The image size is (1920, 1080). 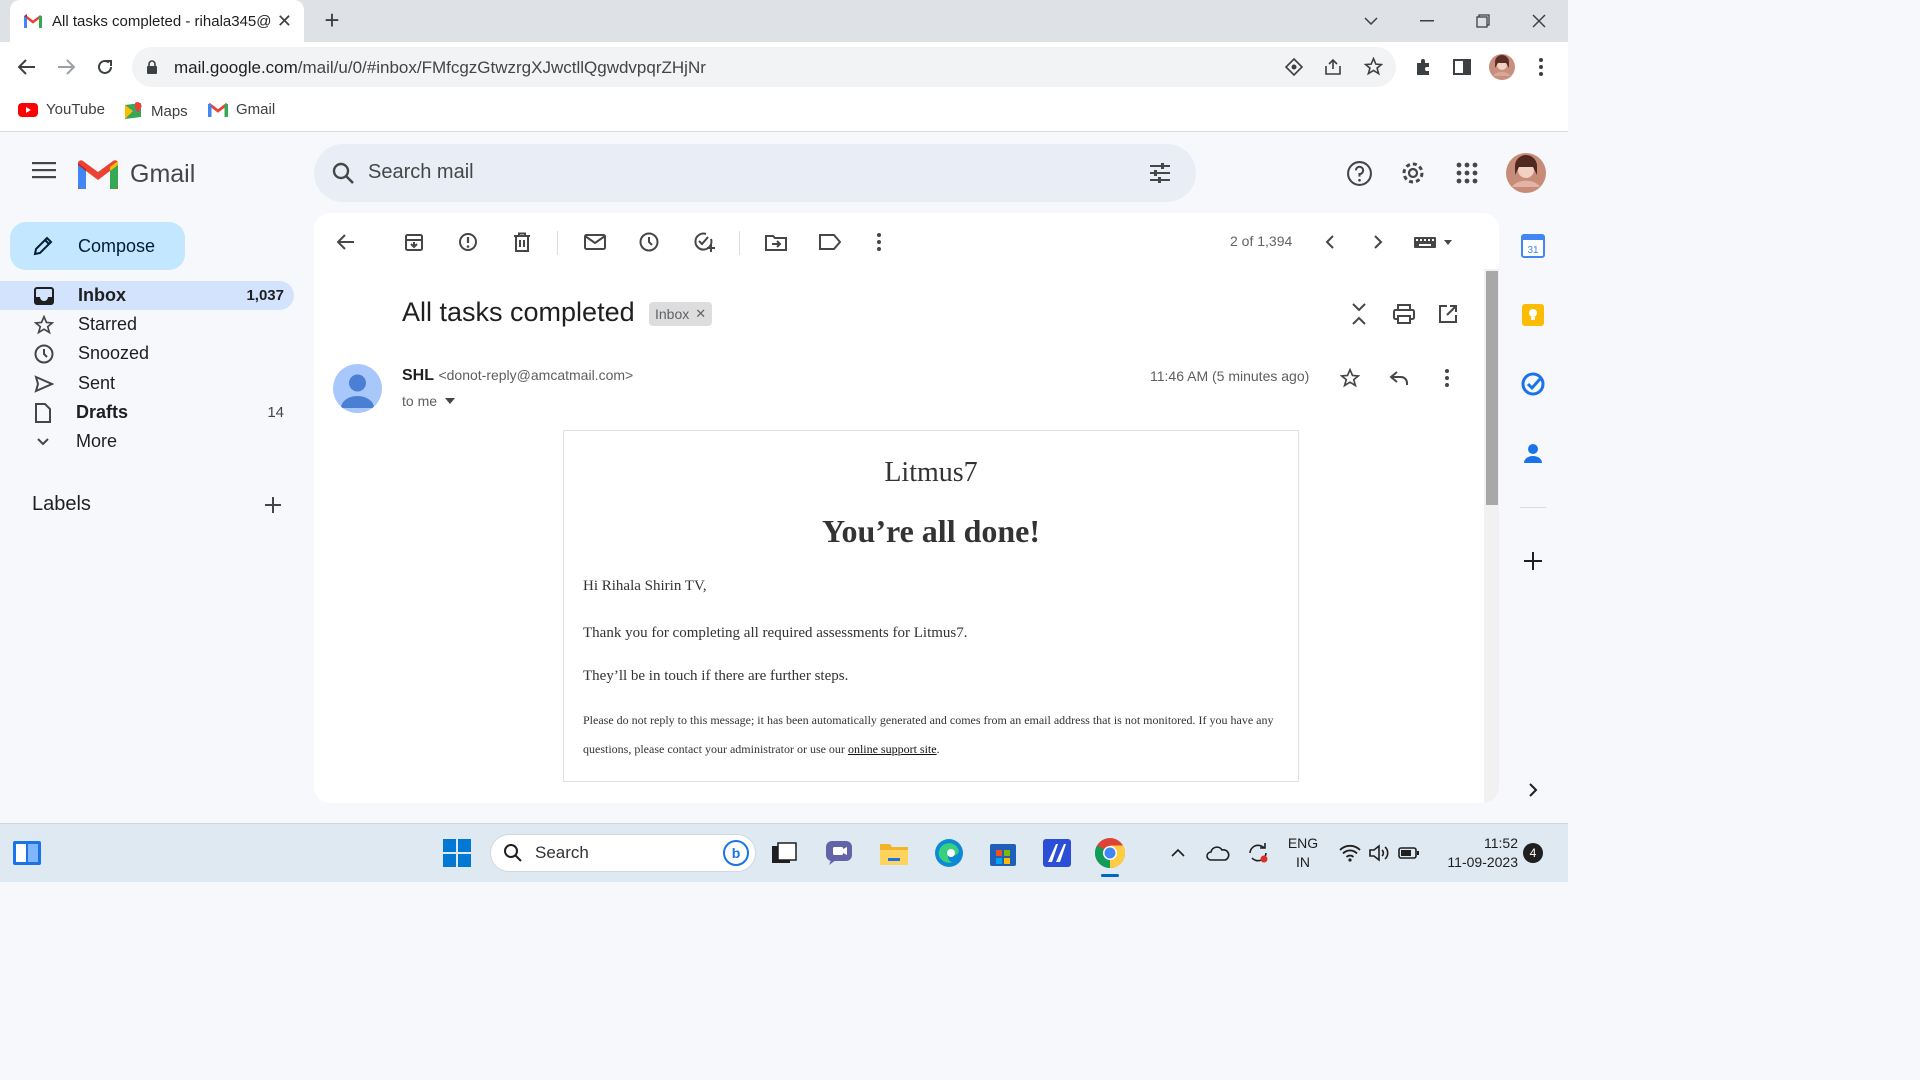 I want to click on bookmark-youtube: YouTube, so click(x=61, y=109).